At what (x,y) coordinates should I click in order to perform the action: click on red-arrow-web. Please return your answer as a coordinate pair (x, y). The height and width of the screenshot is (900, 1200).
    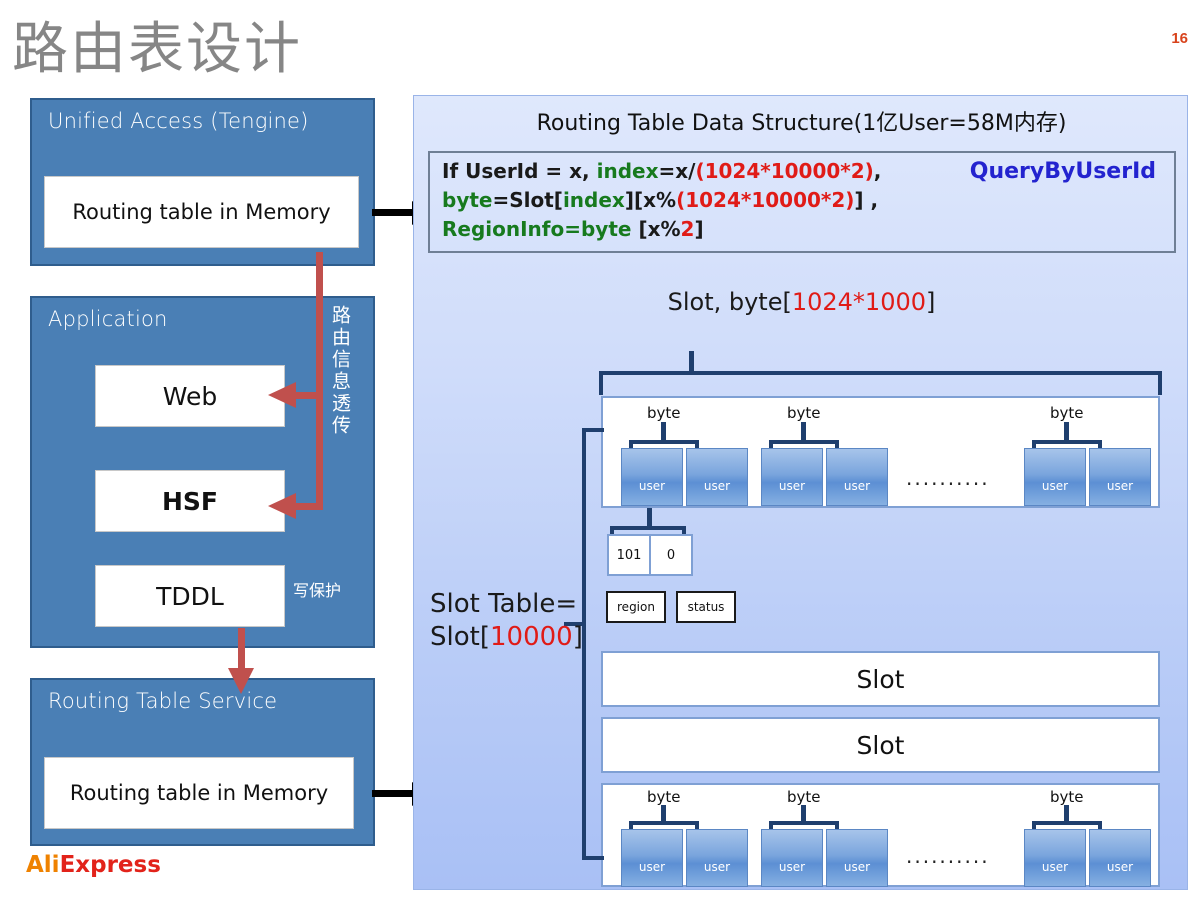
    Looking at the image, I should click on (282, 395).